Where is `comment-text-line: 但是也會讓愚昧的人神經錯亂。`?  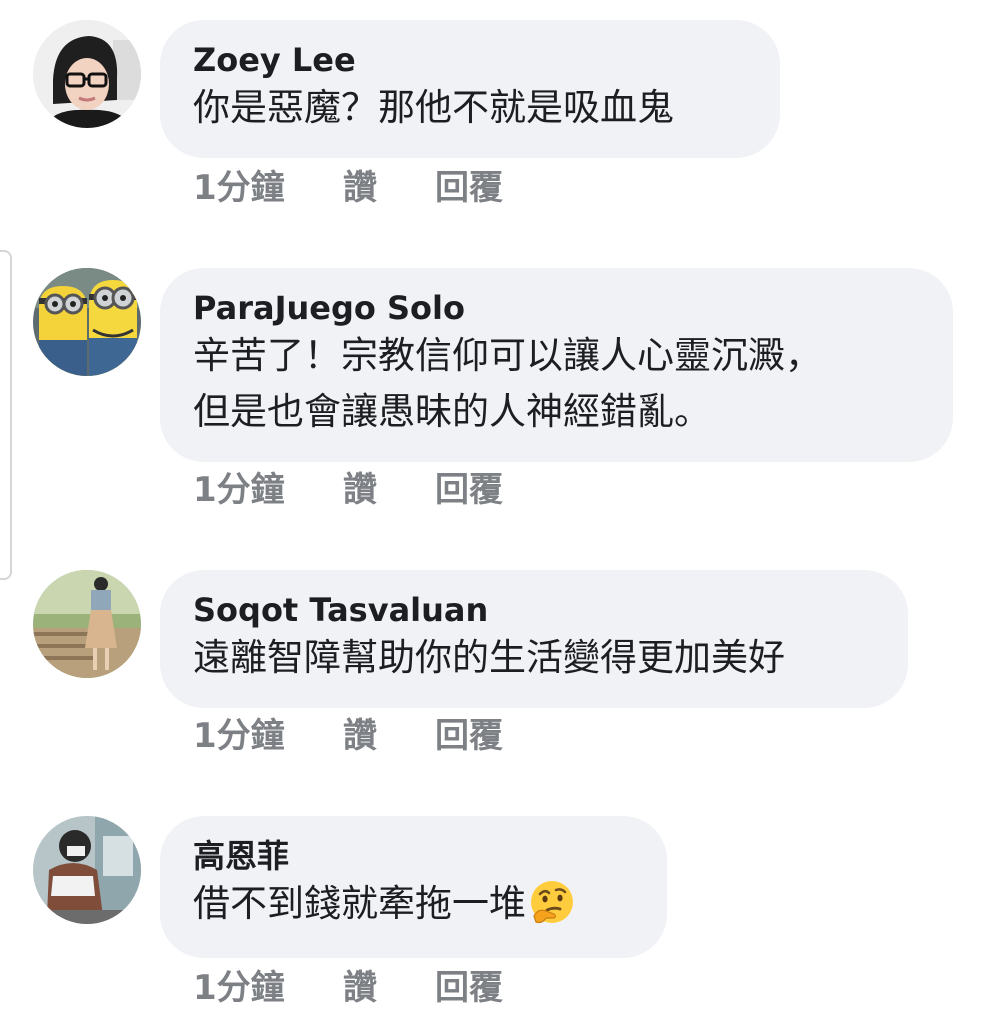 comment-text-line: 但是也會讓愚昧的人神經錯亂。 is located at coordinates (452, 411).